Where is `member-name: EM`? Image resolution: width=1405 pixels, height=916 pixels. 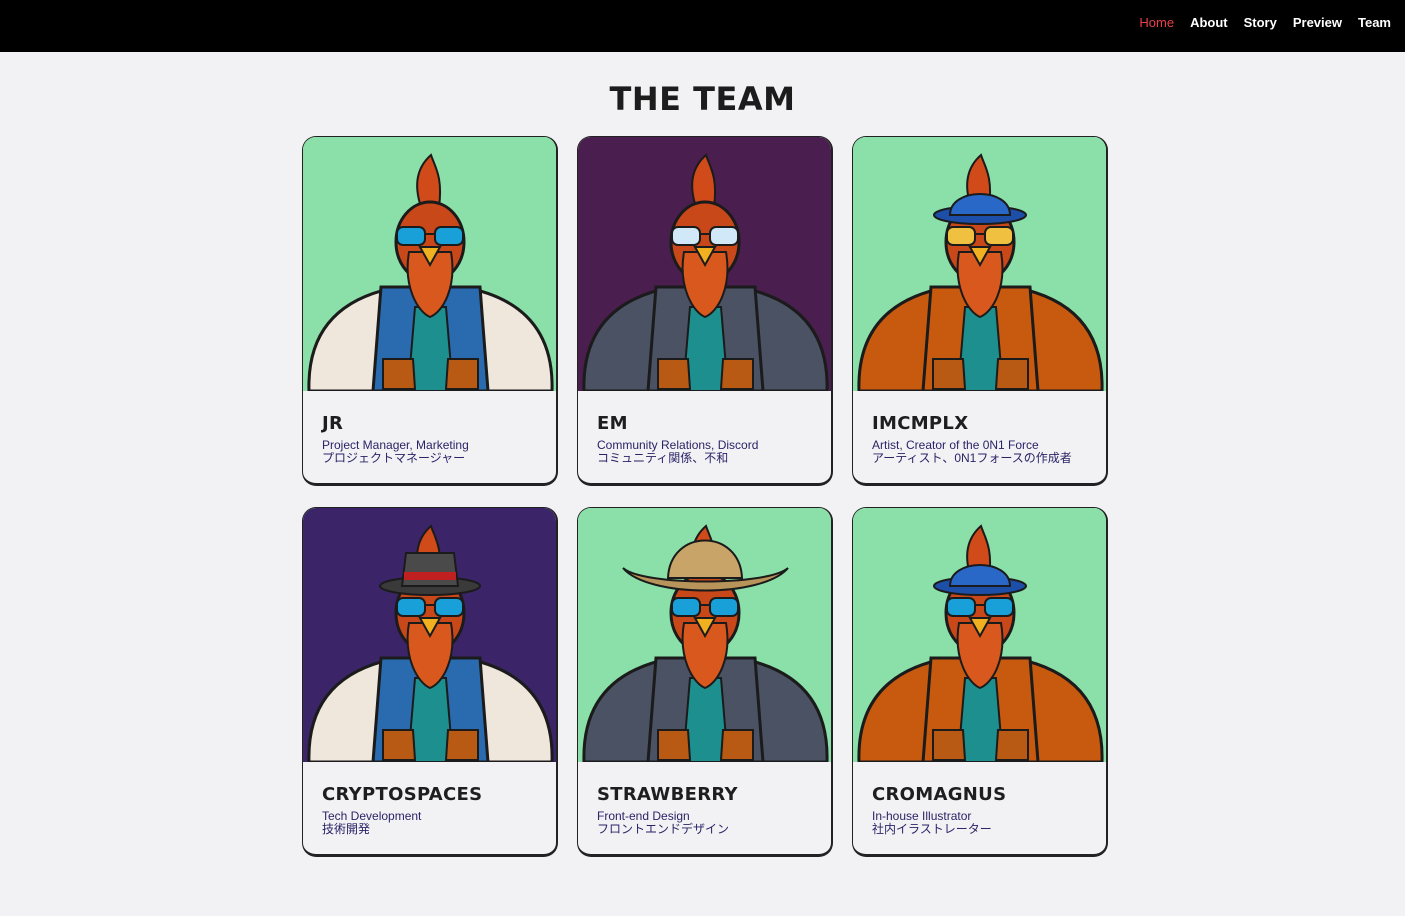
member-name: EM is located at coordinates (612, 423).